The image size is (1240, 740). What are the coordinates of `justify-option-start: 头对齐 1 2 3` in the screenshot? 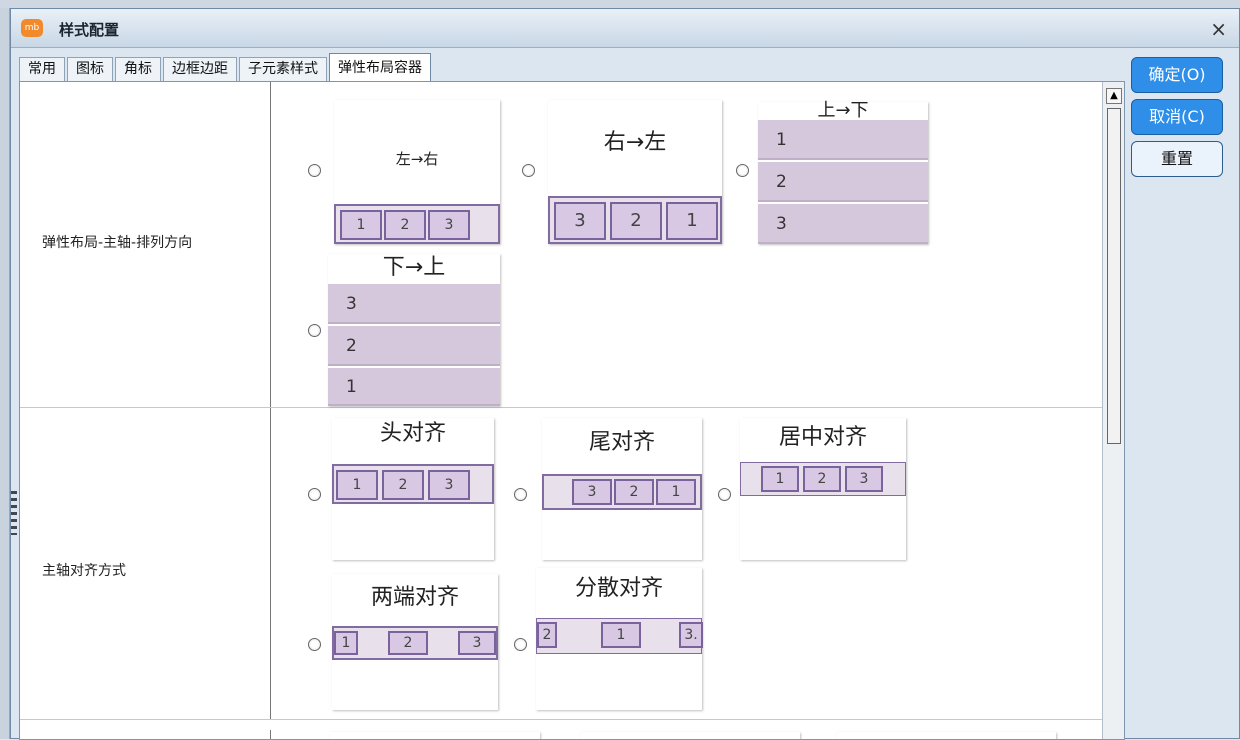 It's located at (403, 489).